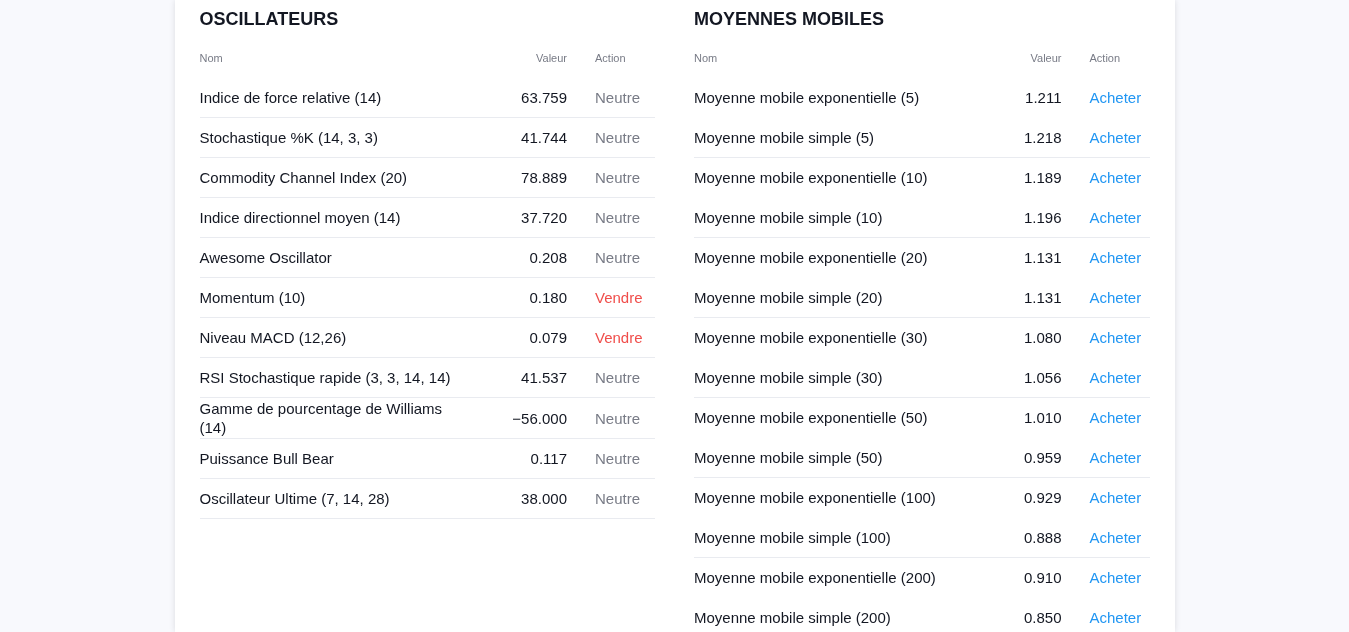 The height and width of the screenshot is (632, 1349). What do you see at coordinates (1042, 137) in the screenshot?
I see `indicator-value: 1.218` at bounding box center [1042, 137].